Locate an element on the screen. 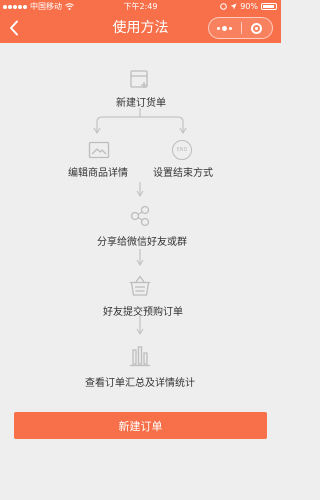 The width and height of the screenshot is (320, 500). end-icon: END is located at coordinates (182, 150).